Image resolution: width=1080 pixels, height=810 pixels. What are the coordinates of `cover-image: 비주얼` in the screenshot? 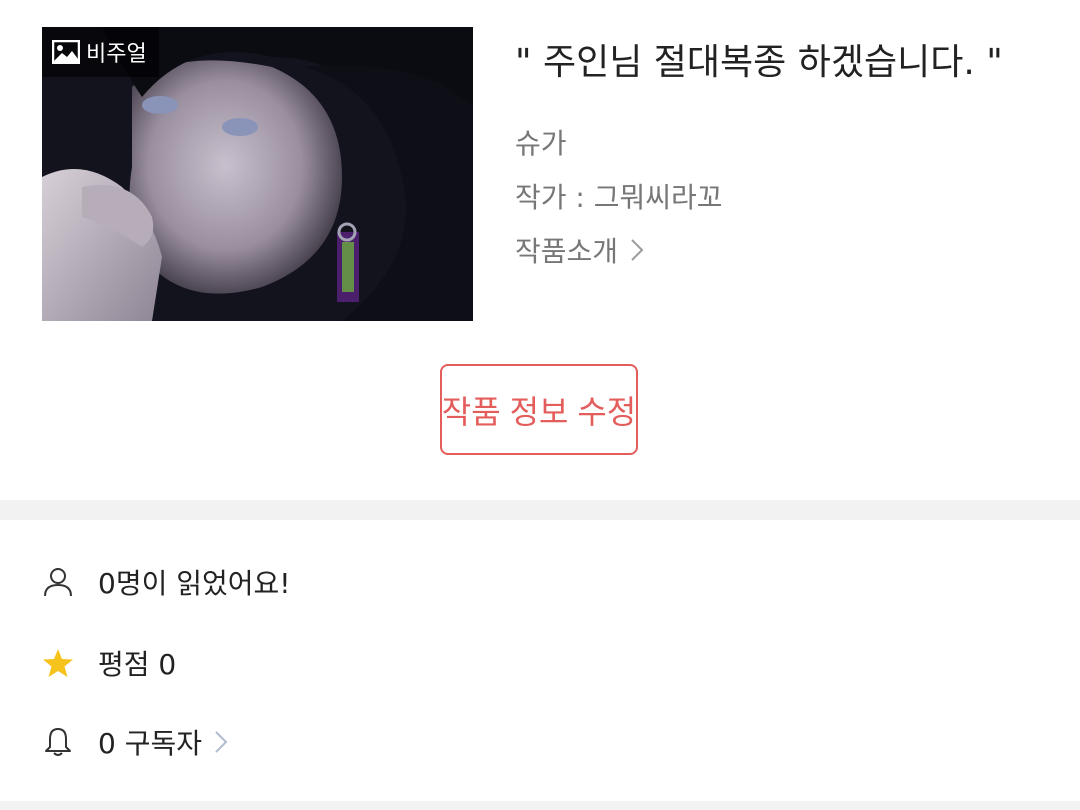 It's located at (257, 174).